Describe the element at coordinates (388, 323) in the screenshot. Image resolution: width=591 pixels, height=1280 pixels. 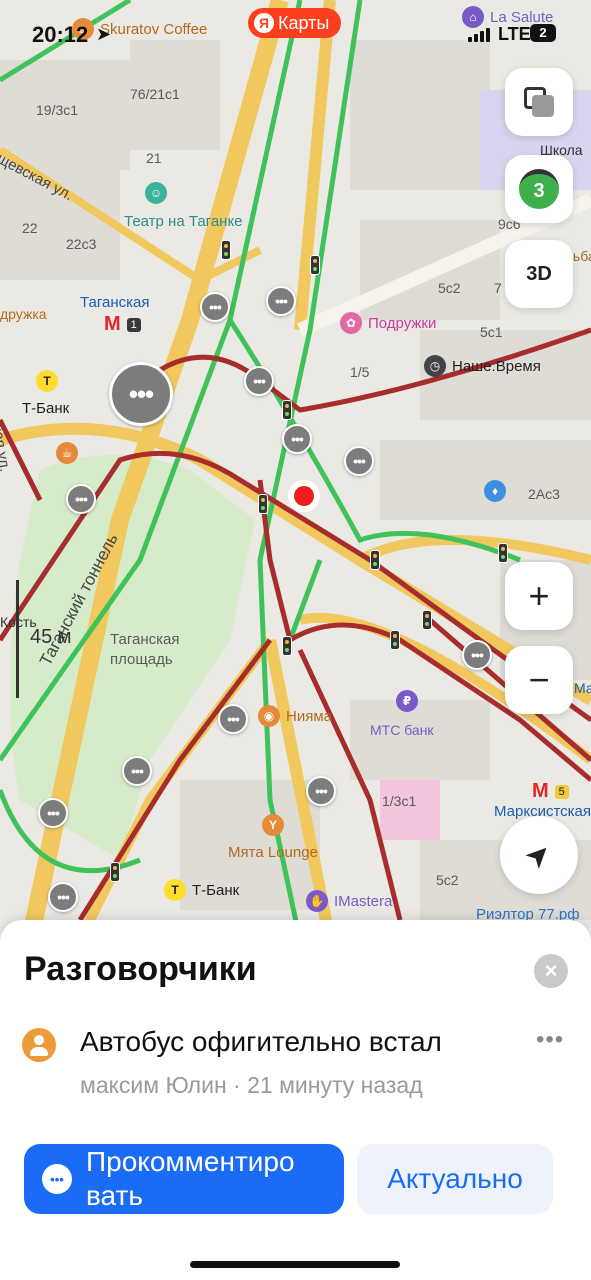
I see `poi-podruzhki: ✿ Подружки` at that location.